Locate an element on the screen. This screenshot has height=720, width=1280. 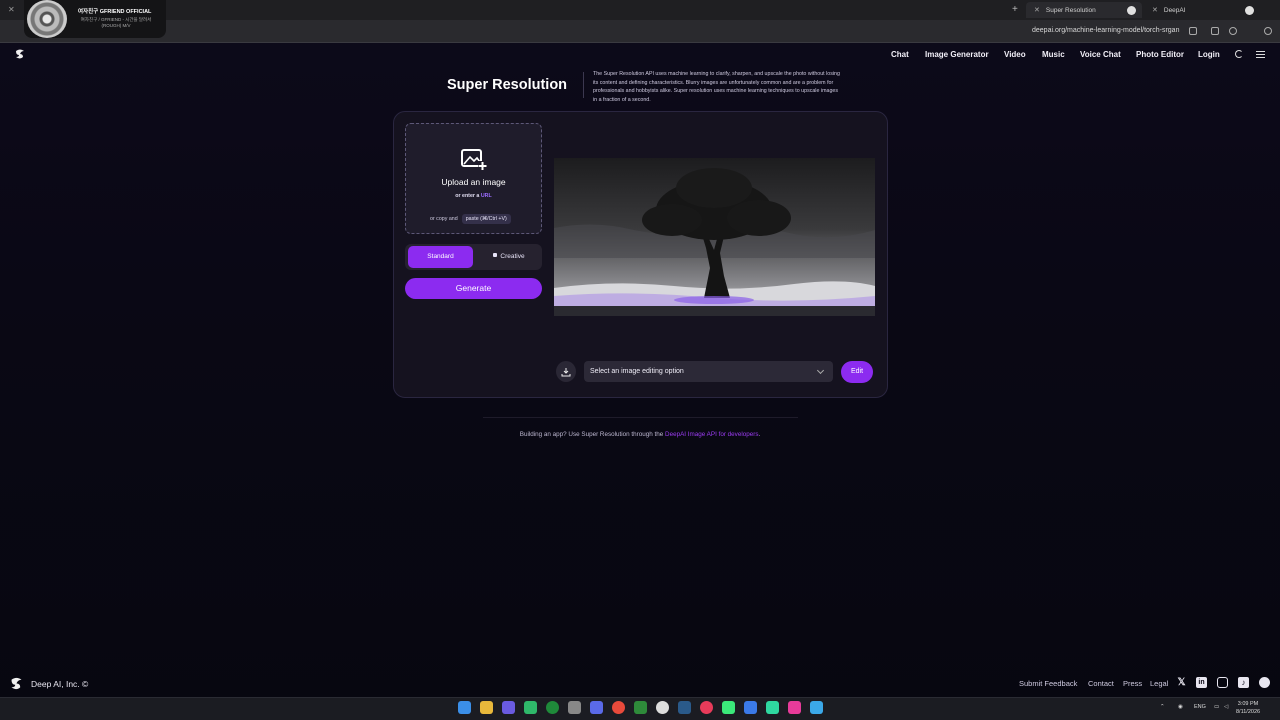
upload-title: Upload an image is located at coordinates (473, 182).